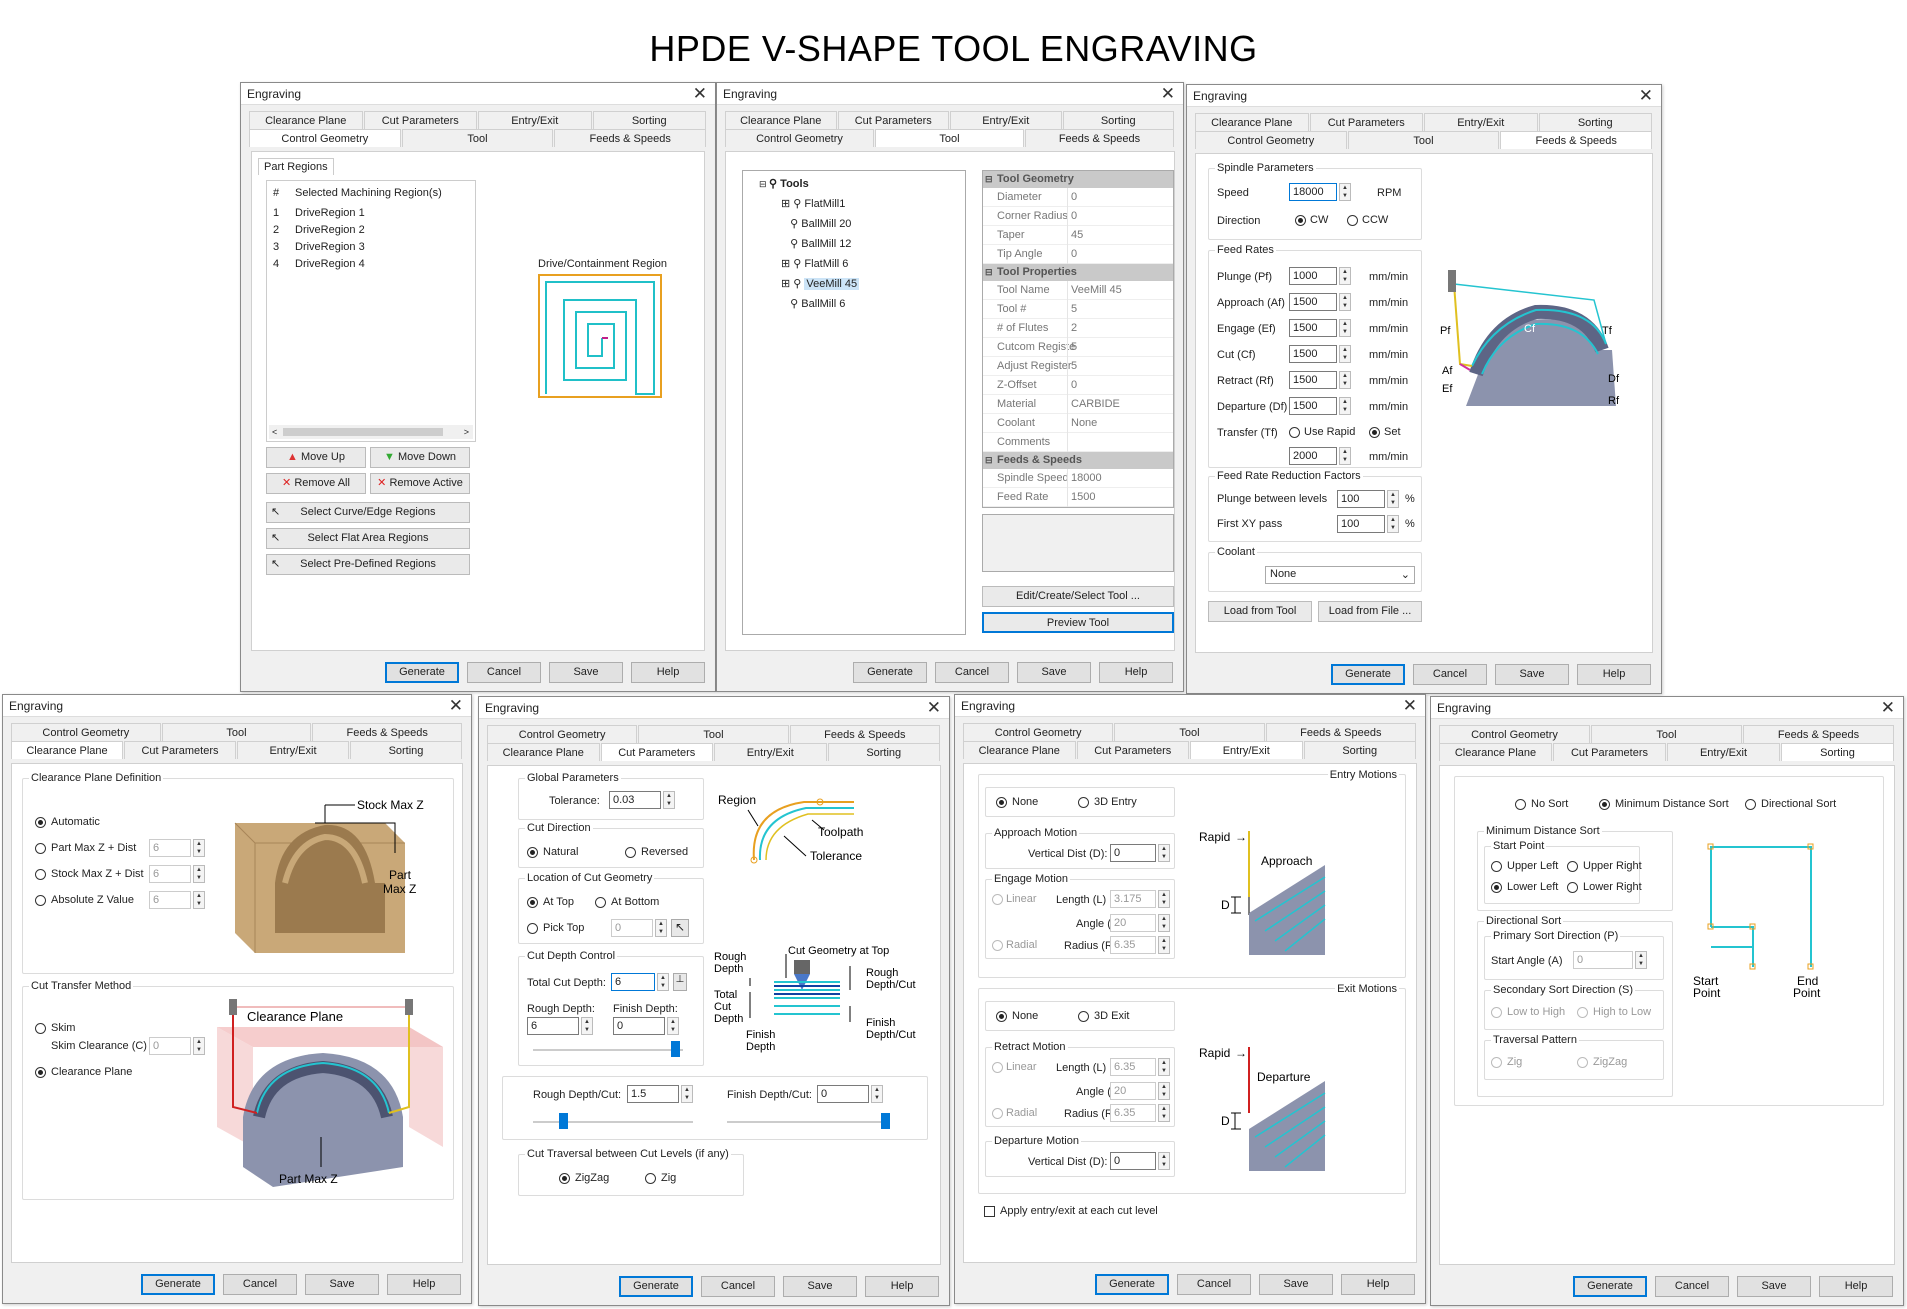 This screenshot has width=1907, height=1309. What do you see at coordinates (420, 483) in the screenshot?
I see `remove-active-button: ✕ Remove Active` at bounding box center [420, 483].